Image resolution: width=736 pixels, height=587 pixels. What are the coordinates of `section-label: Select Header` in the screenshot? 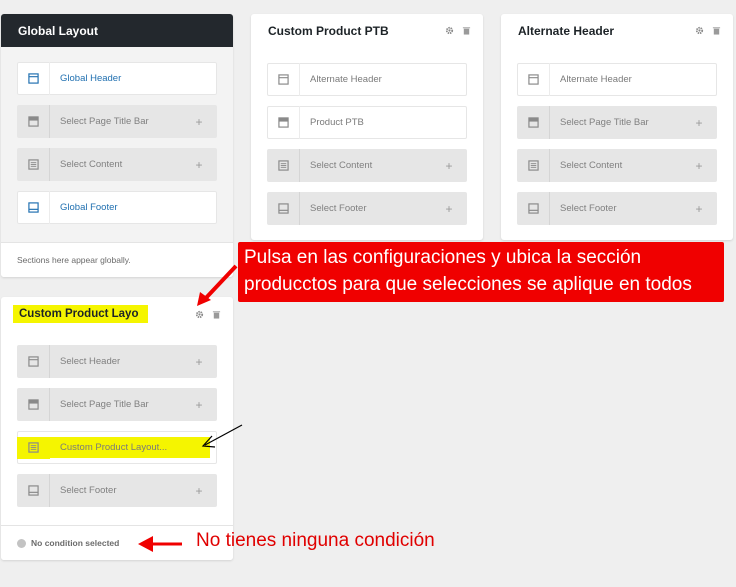 It's located at (90, 361).